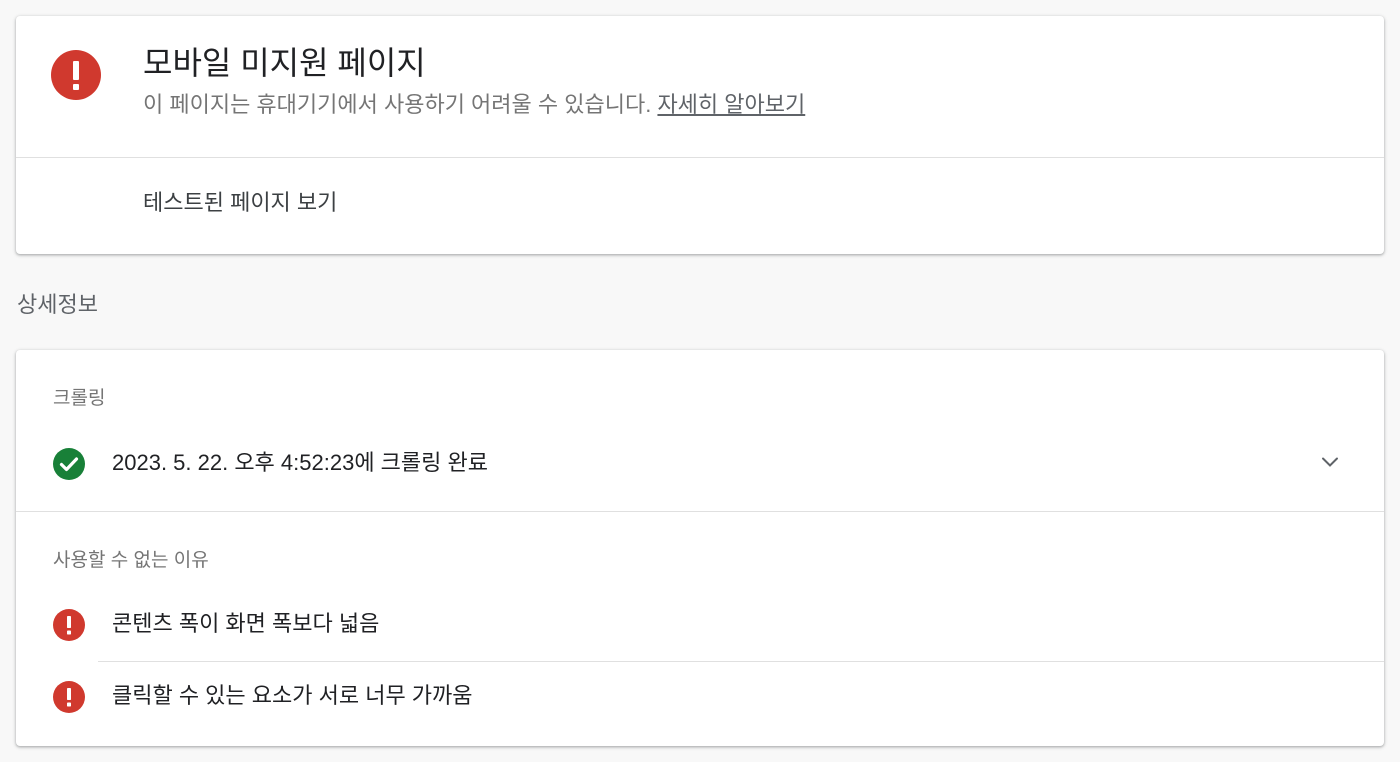 This screenshot has height=762, width=1400. What do you see at coordinates (397, 104) in the screenshot?
I see `status-description-text: 이 페이지는 휴대기기에서 사용하기 어려울 수 있습니다.` at bounding box center [397, 104].